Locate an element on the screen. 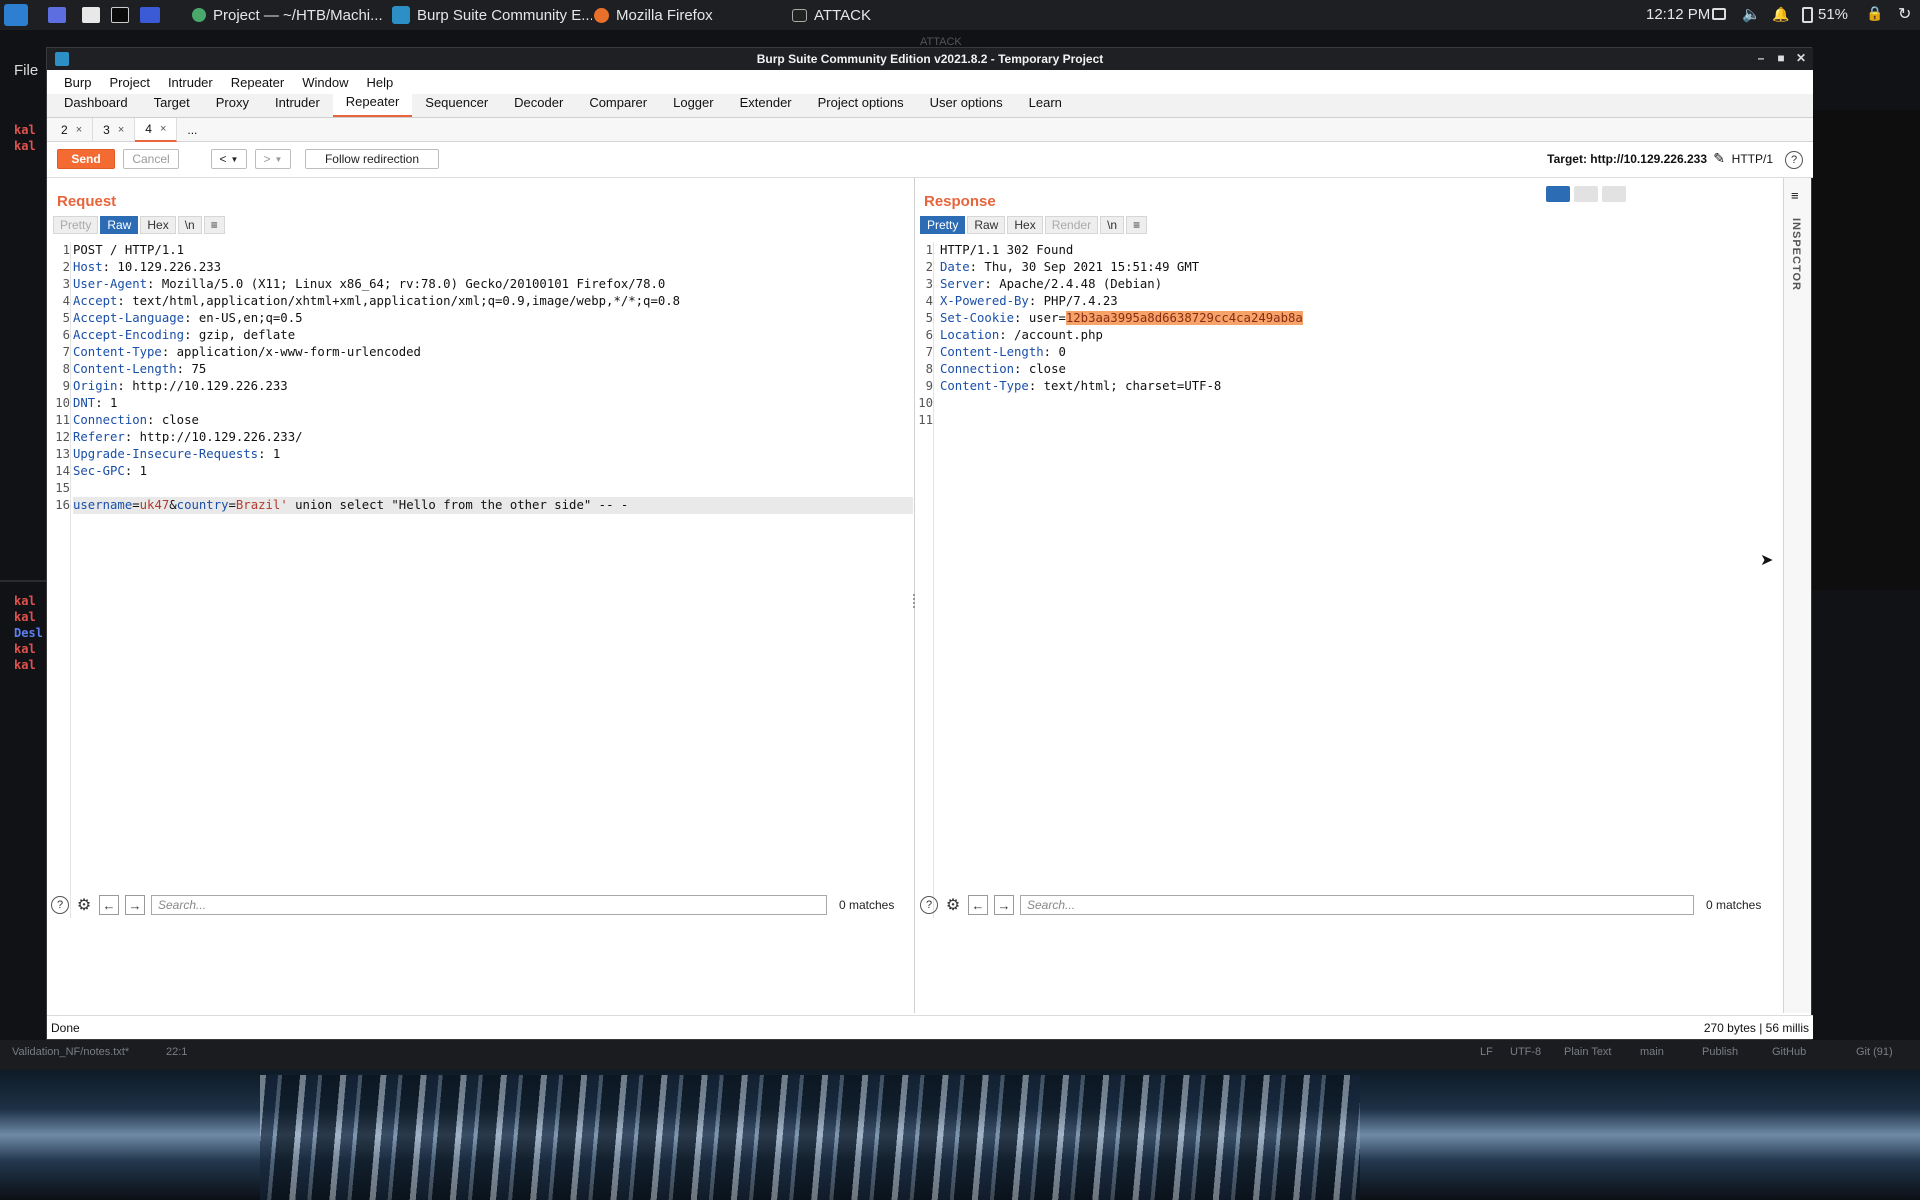  menu-project: Project is located at coordinates (129, 82).